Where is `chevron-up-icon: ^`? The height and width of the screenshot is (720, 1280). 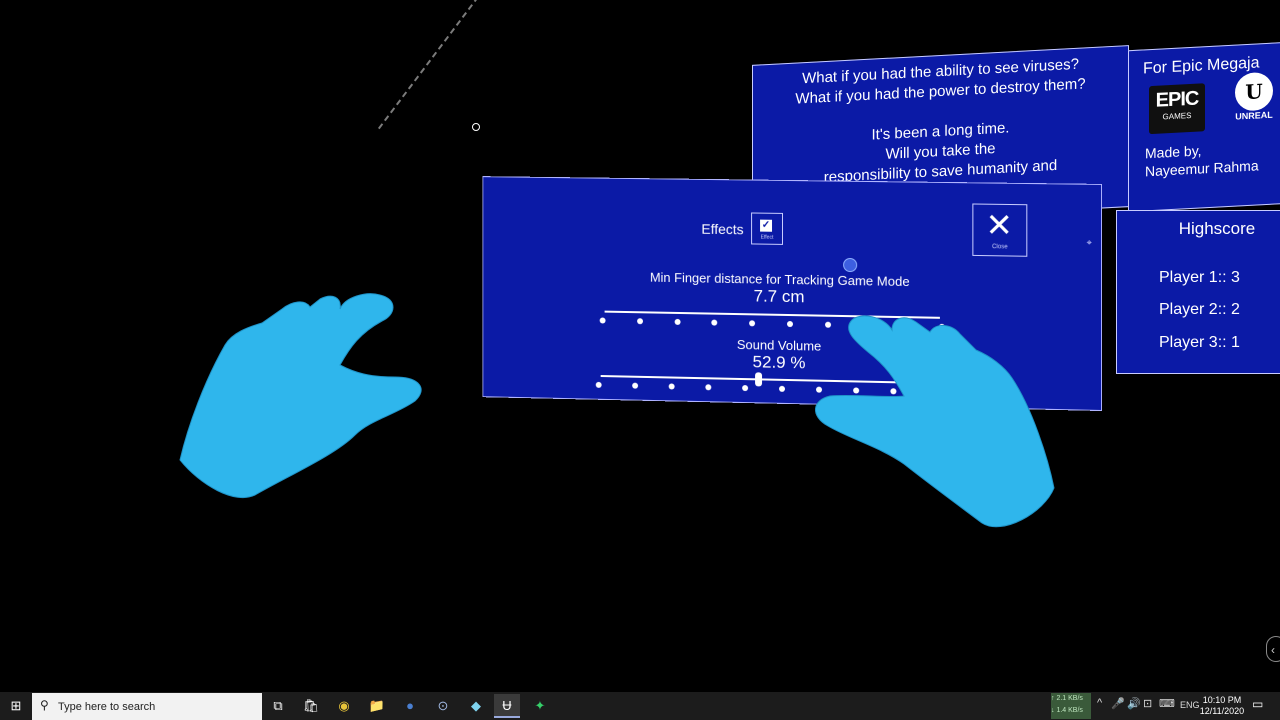
chevron-up-icon: ^ is located at coordinates (1099, 703).